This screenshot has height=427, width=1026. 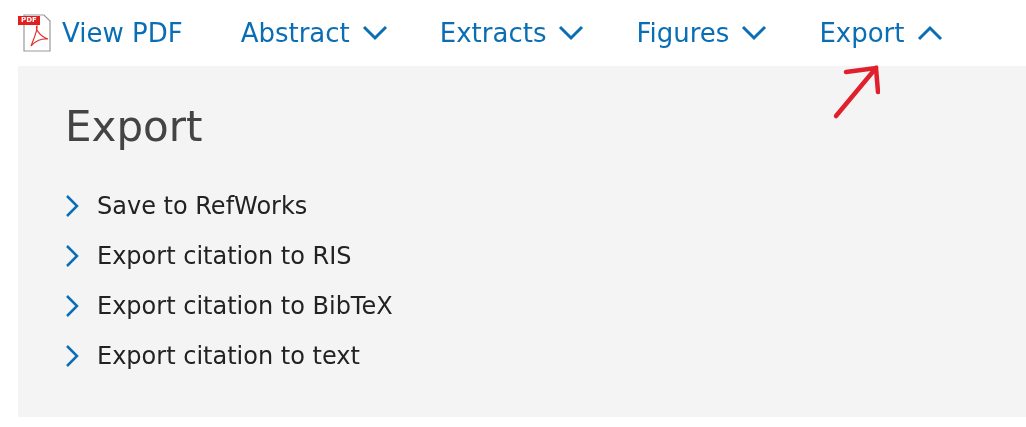 I want to click on nav-dropdown-tab: Abstract, so click(x=314, y=33).